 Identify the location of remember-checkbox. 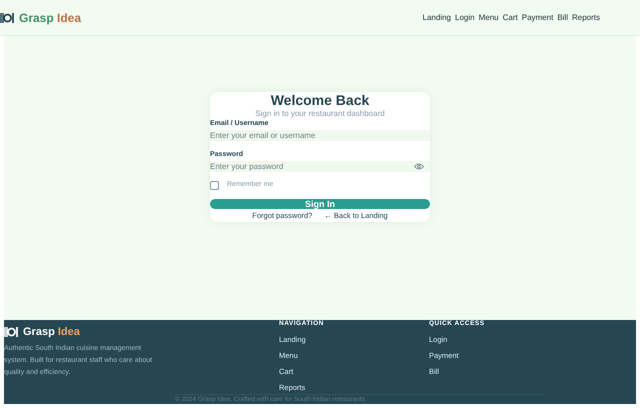
(214, 185).